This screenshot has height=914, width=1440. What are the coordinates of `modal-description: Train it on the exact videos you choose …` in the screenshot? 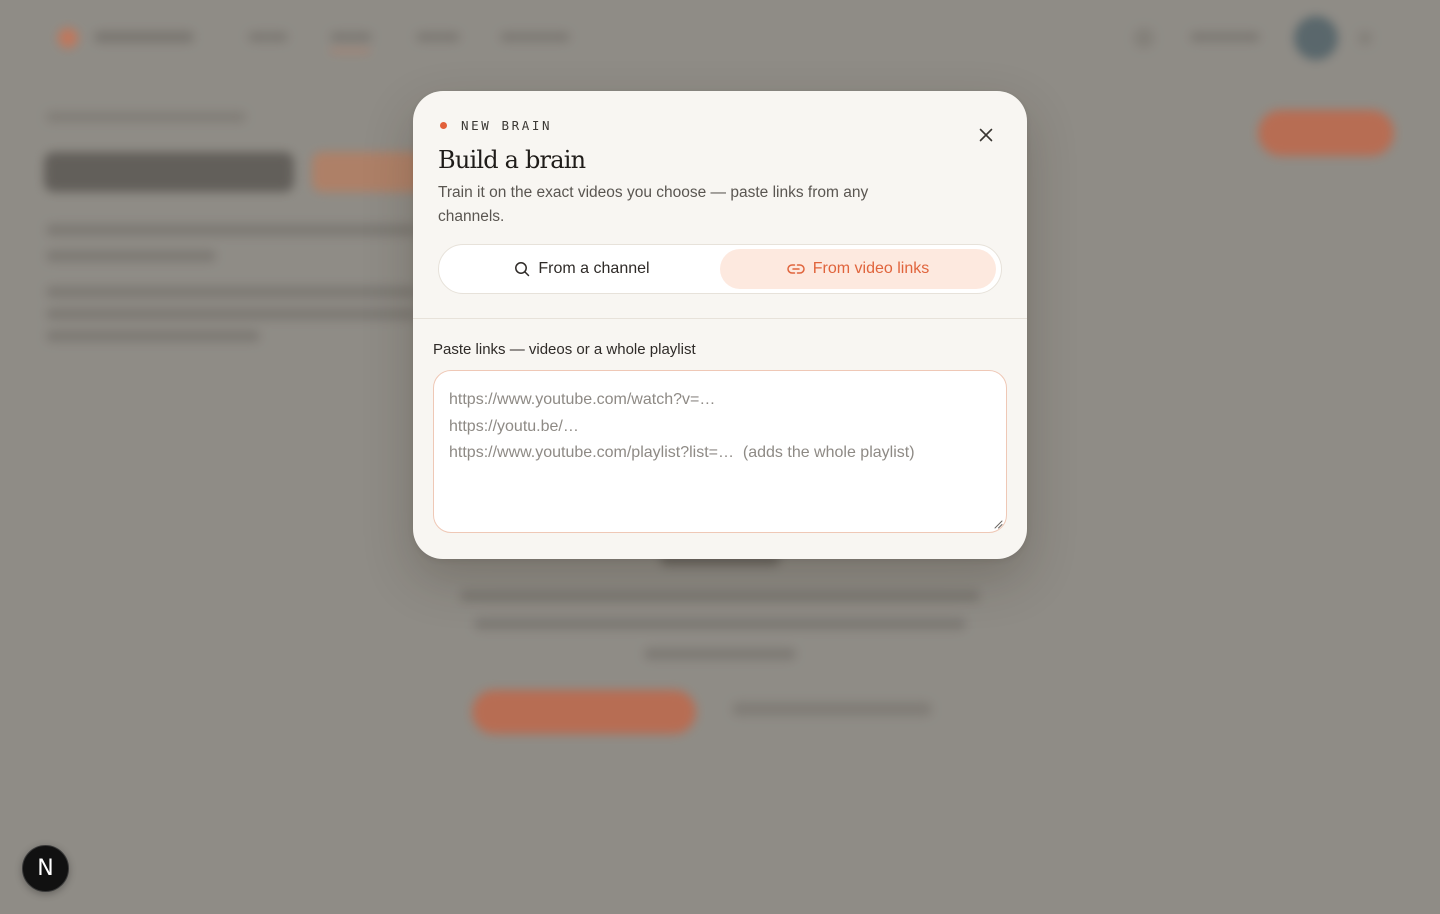 It's located at (653, 204).